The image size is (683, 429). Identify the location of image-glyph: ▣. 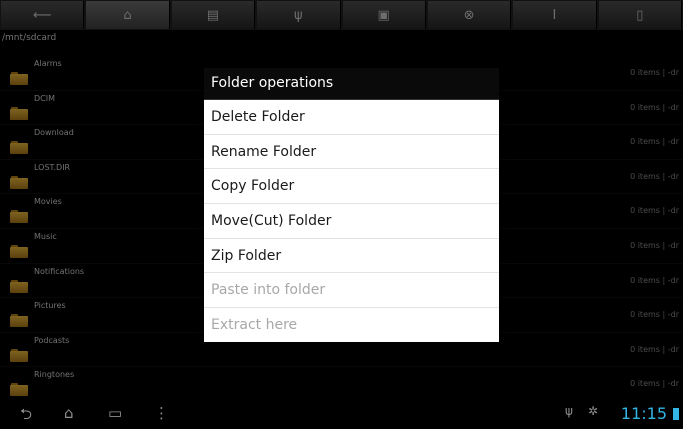
(383, 15).